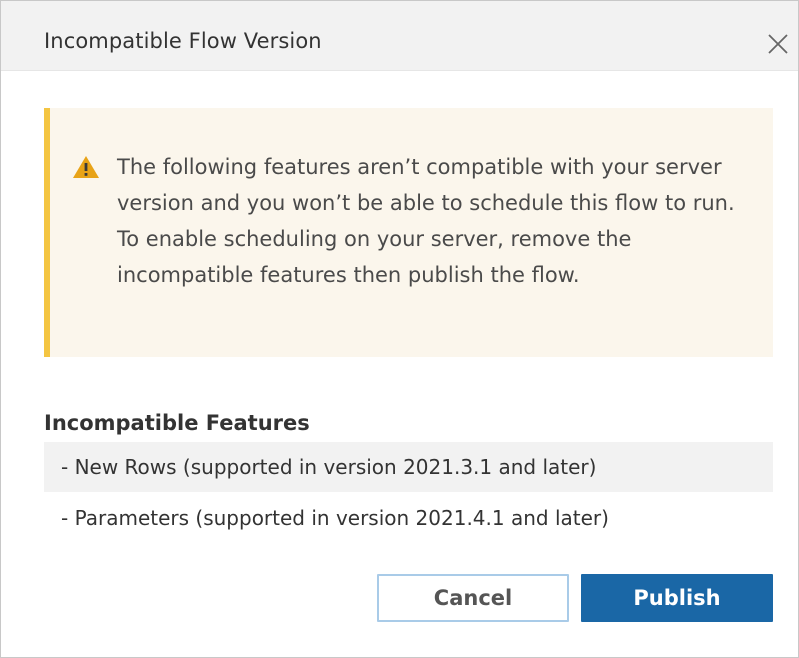 The image size is (799, 658). Describe the element at coordinates (183, 41) in the screenshot. I see `dialog-title: Incompatible Flow Version` at that location.